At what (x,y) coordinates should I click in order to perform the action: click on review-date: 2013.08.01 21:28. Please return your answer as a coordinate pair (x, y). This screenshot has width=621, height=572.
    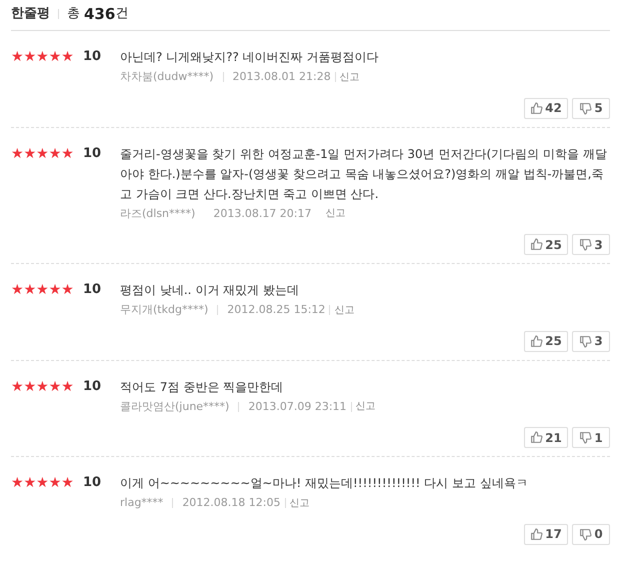
    Looking at the image, I should click on (281, 77).